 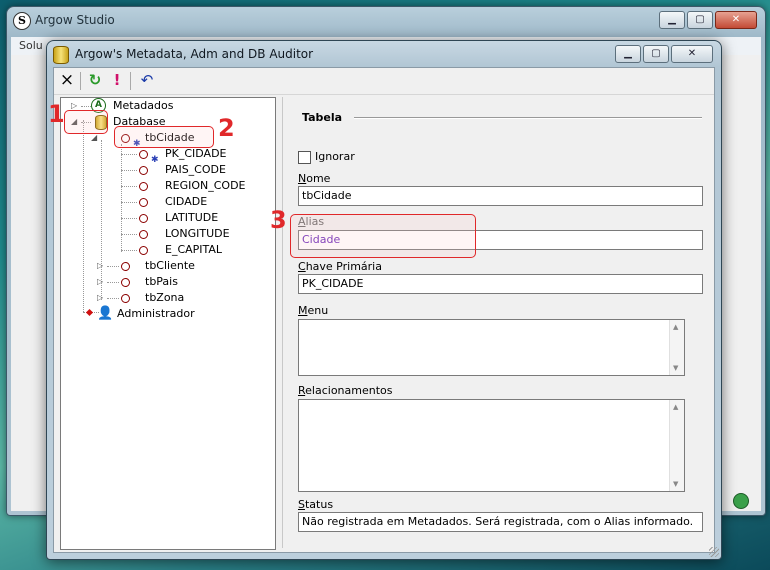 What do you see at coordinates (343, 266) in the screenshot?
I see `chave-label-text: have Primária` at bounding box center [343, 266].